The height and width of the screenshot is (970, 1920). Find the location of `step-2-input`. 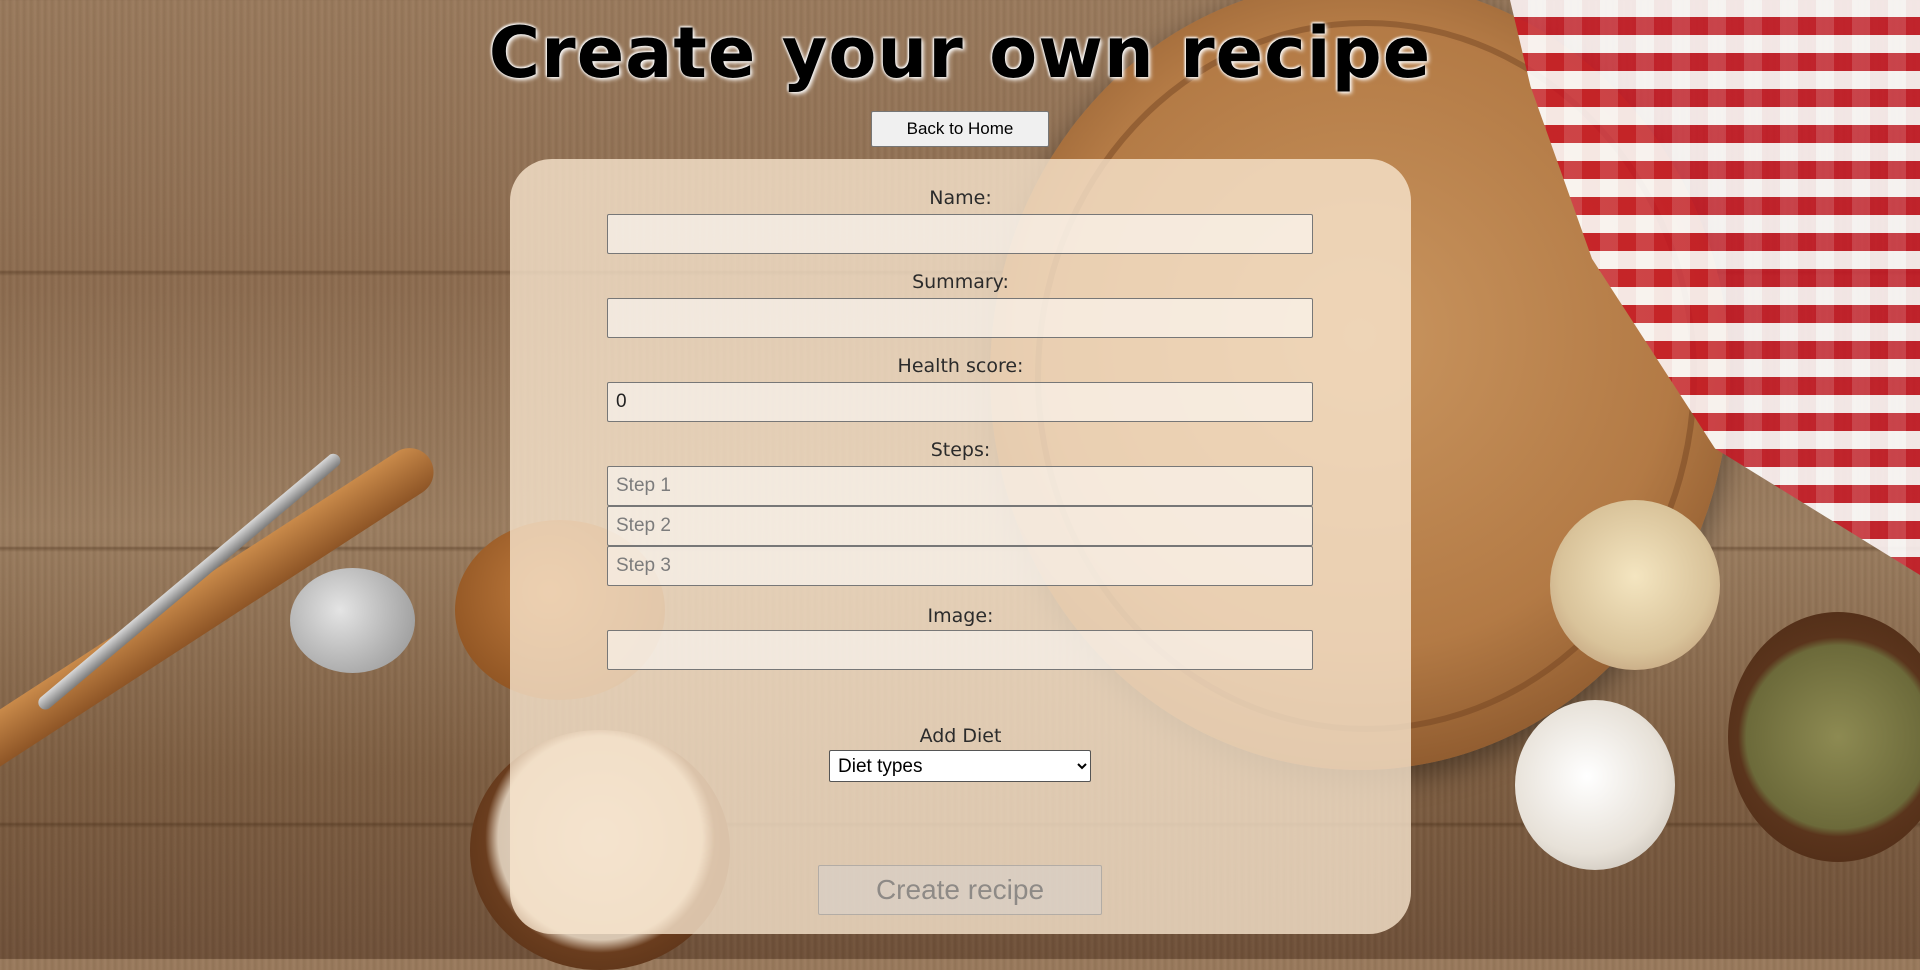

step-2-input is located at coordinates (960, 526).